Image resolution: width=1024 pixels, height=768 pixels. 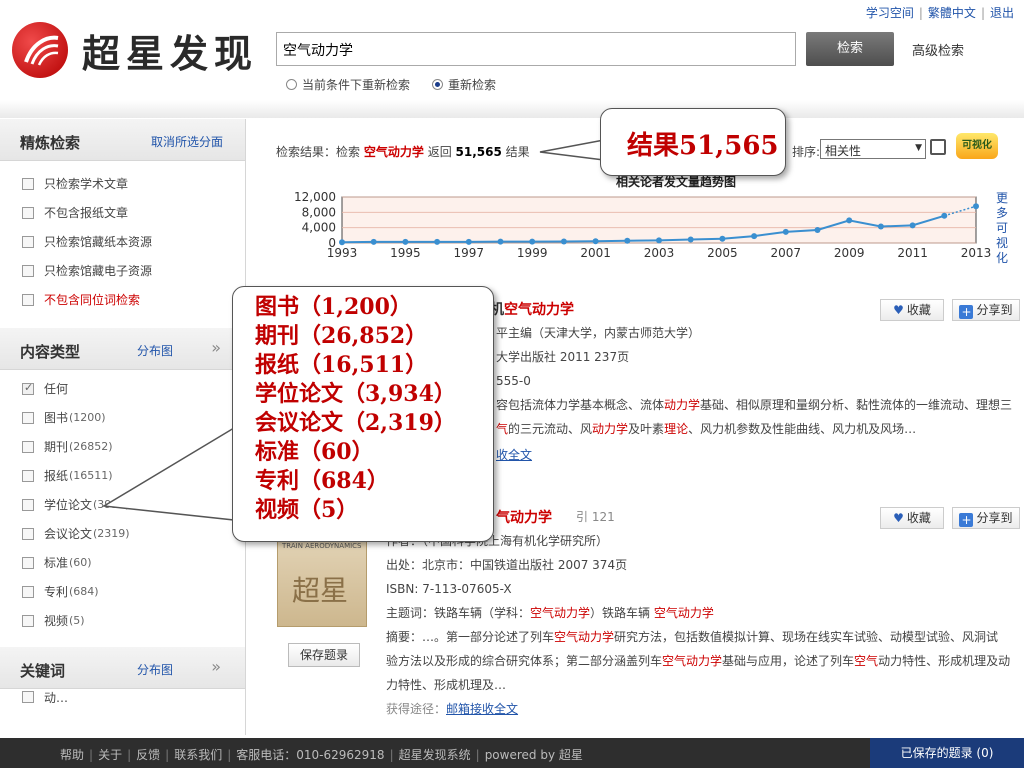 What do you see at coordinates (873, 149) in the screenshot?
I see `sort-select: 相关性` at bounding box center [873, 149].